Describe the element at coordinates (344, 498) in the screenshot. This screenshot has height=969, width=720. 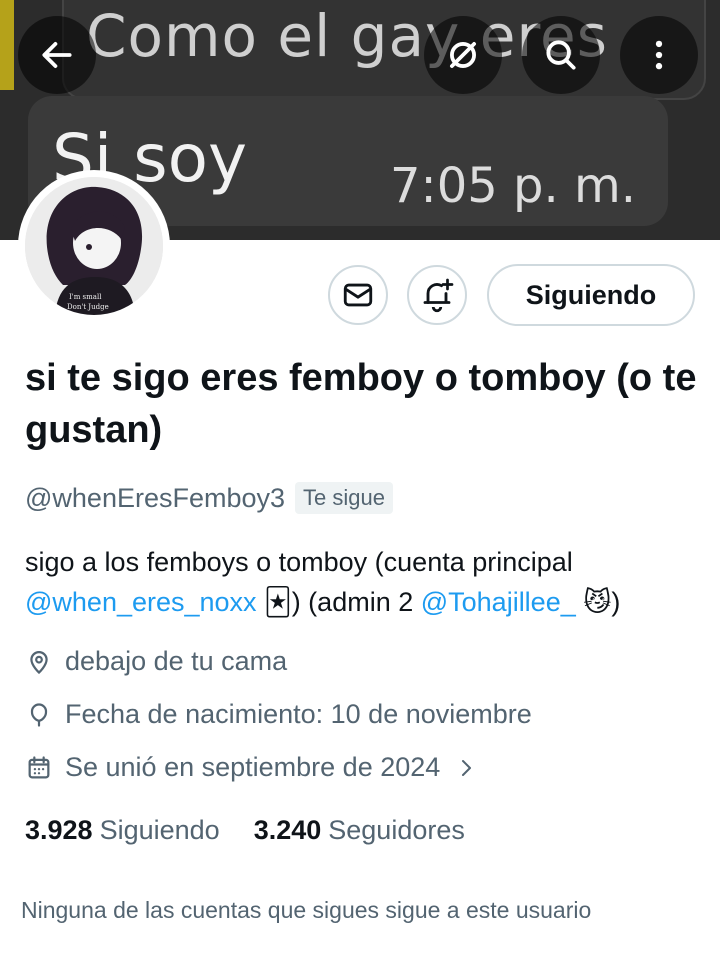
I see `follows-you-badge: Te sigue` at that location.